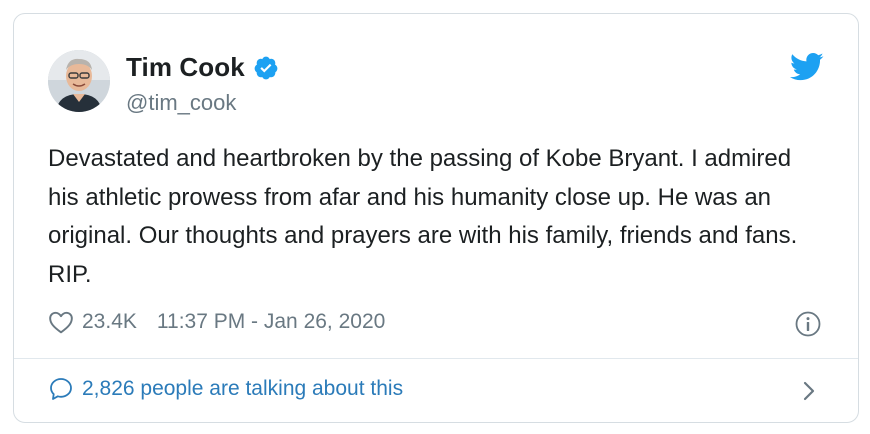  I want to click on avatar, so click(79, 81).